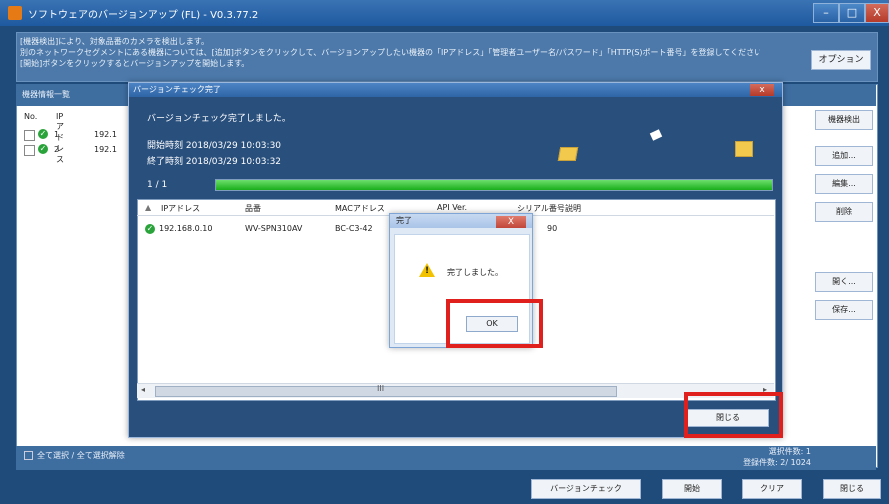 This screenshot has width=889, height=504. What do you see at coordinates (114, 41) in the screenshot?
I see `instruction-line: [機器検出]により、対象品番のカメラを検出します。` at bounding box center [114, 41].